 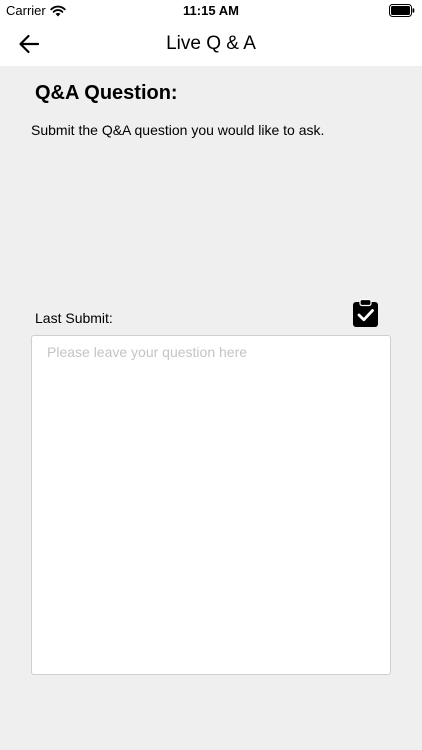 I want to click on question-heading: Q&A Question:, so click(x=106, y=93).